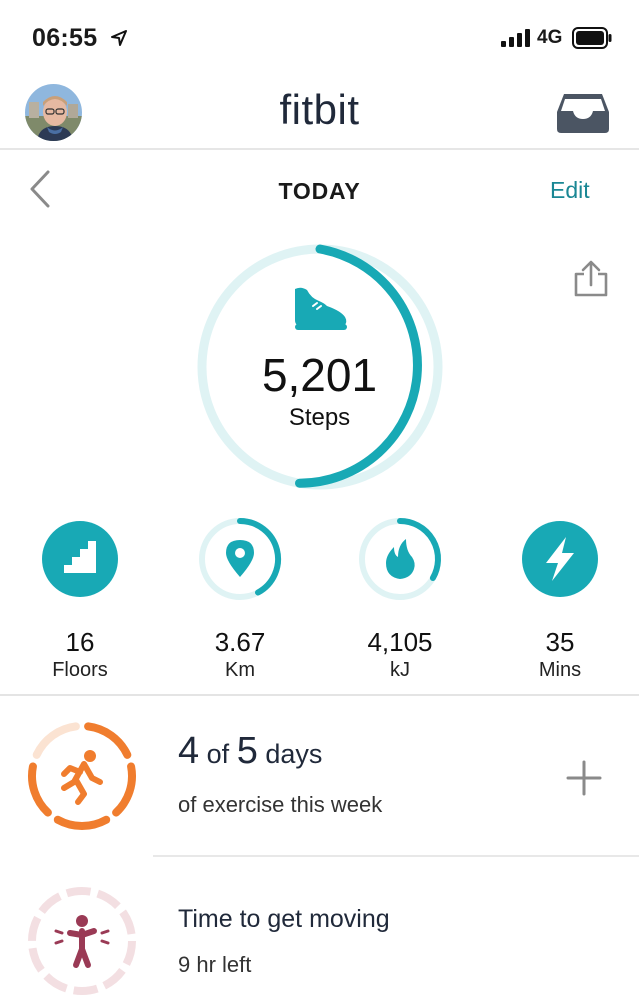 This screenshot has height=999, width=639. I want to click on brand-logo: fitbit, so click(319, 109).